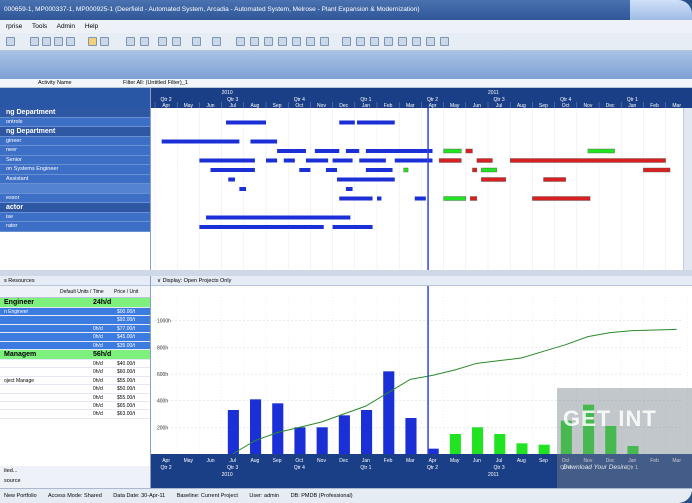 The width and height of the screenshot is (692, 503). Describe the element at coordinates (75, 141) in the screenshot. I see `activity-row: gineer` at that location.